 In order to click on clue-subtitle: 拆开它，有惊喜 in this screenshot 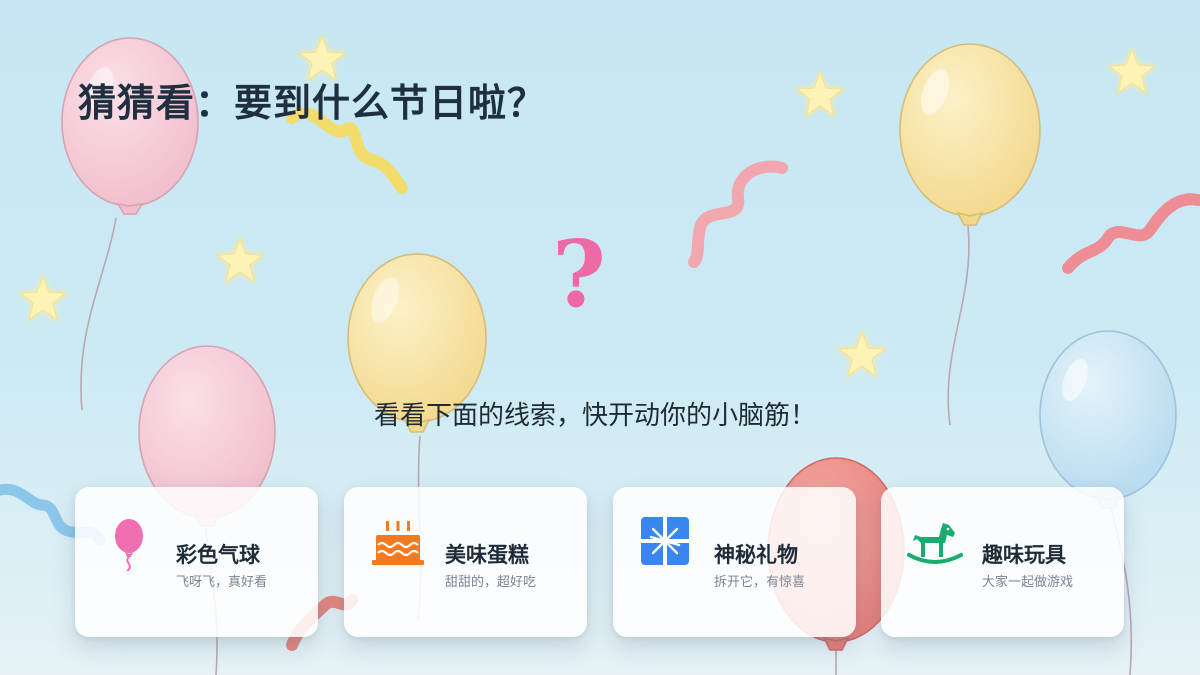, I will do `click(760, 582)`.